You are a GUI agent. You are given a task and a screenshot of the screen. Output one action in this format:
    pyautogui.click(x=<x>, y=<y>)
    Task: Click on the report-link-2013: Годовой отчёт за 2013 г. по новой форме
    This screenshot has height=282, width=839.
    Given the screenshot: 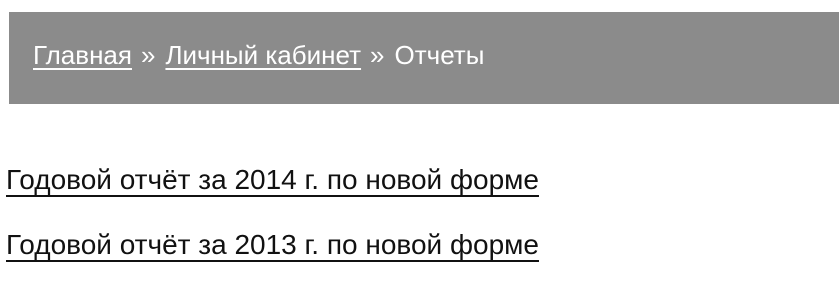 What is the action you would take?
    pyautogui.click(x=272, y=245)
    